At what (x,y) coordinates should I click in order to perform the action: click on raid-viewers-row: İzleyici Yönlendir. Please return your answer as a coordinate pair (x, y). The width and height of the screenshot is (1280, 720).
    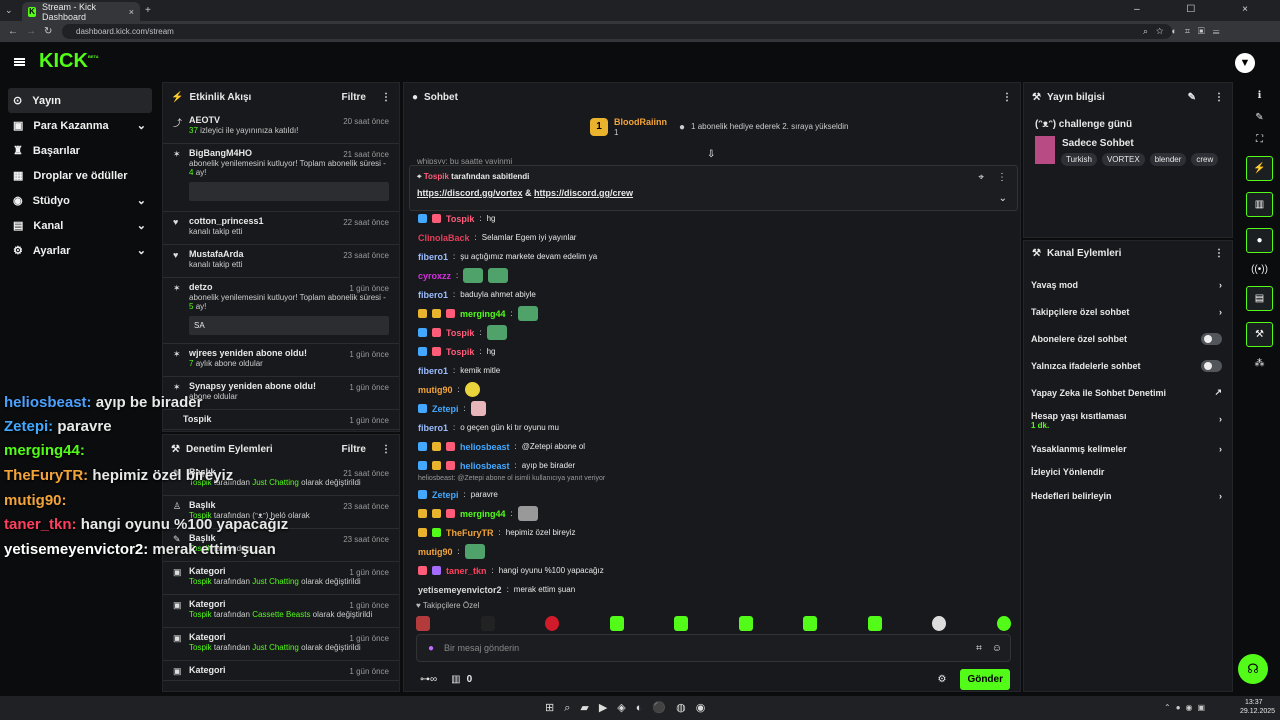
    Looking at the image, I should click on (1128, 472).